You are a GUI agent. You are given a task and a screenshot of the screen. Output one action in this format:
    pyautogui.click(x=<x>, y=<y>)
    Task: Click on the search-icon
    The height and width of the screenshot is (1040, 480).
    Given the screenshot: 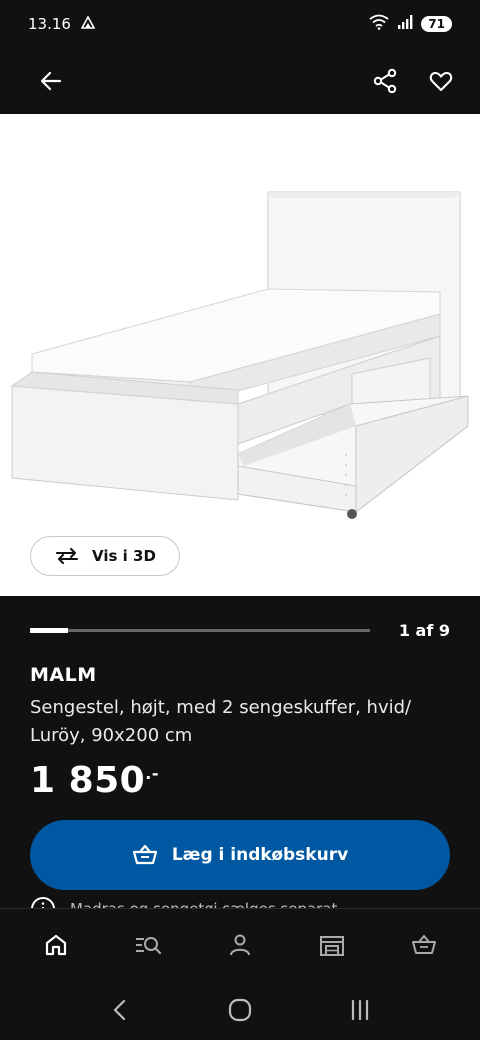 What is the action you would take?
    pyautogui.click(x=149, y=945)
    